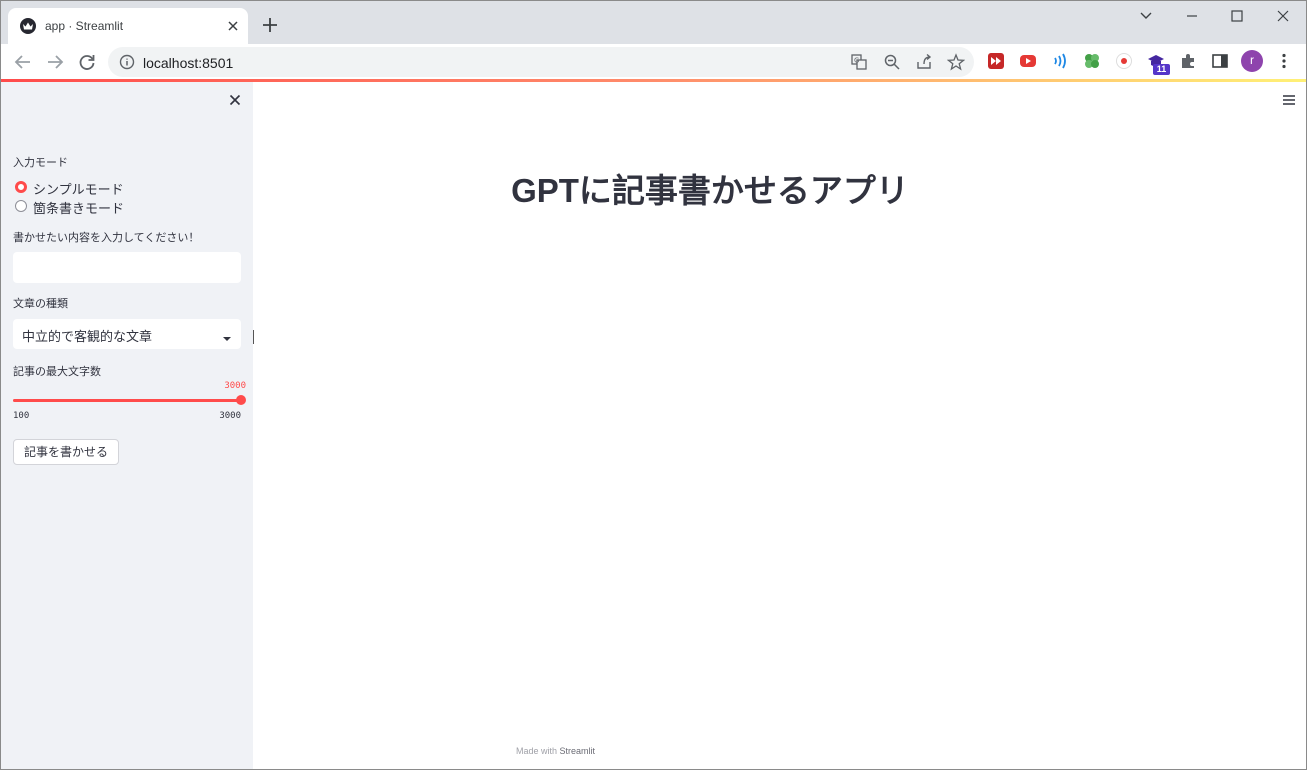  What do you see at coordinates (57, 372) in the screenshot?
I see `max-length-label: 記事の最大文字数` at bounding box center [57, 372].